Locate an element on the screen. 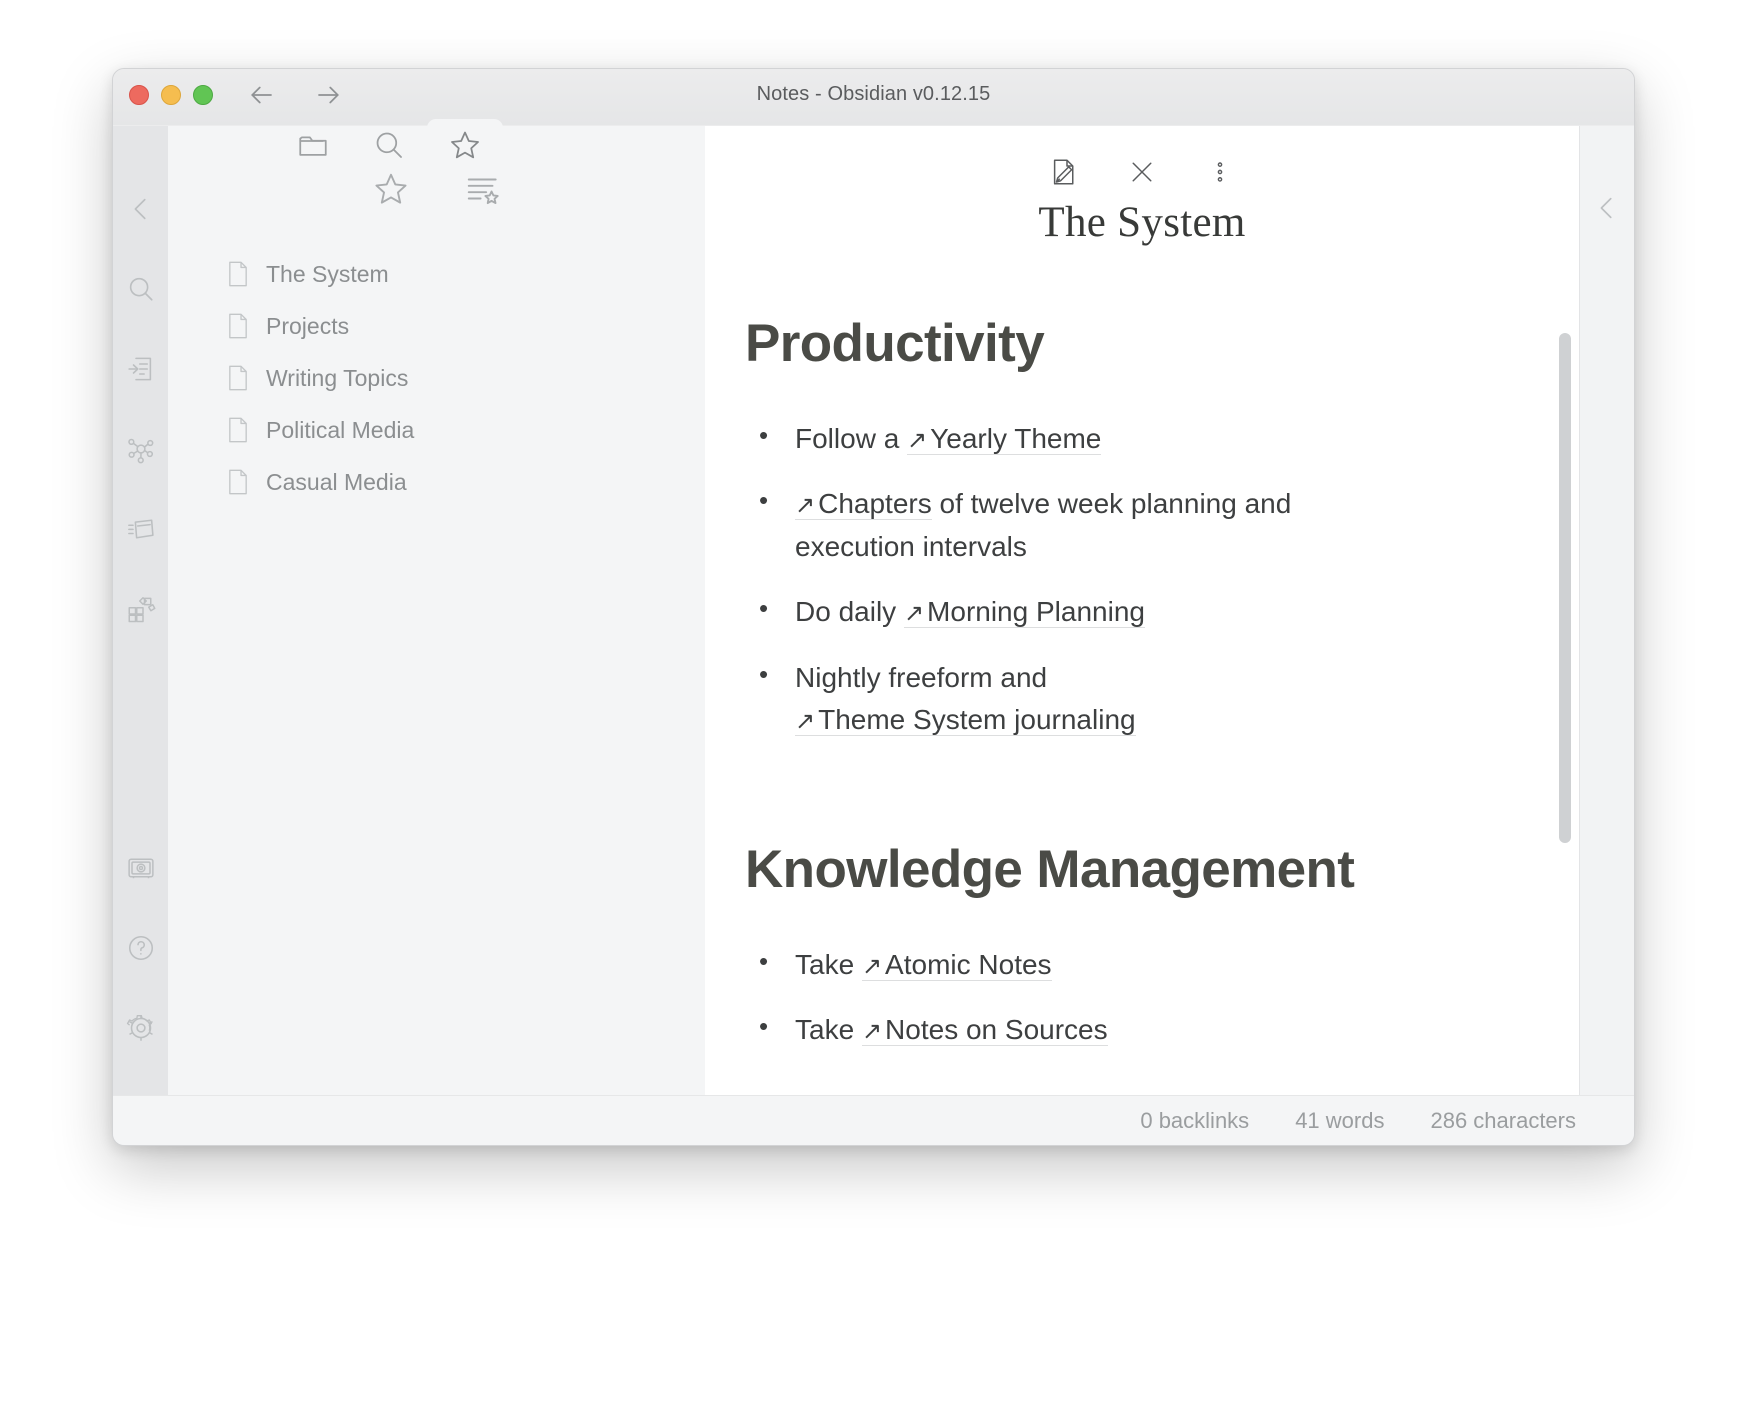  more-vertical-icon is located at coordinates (1220, 172).